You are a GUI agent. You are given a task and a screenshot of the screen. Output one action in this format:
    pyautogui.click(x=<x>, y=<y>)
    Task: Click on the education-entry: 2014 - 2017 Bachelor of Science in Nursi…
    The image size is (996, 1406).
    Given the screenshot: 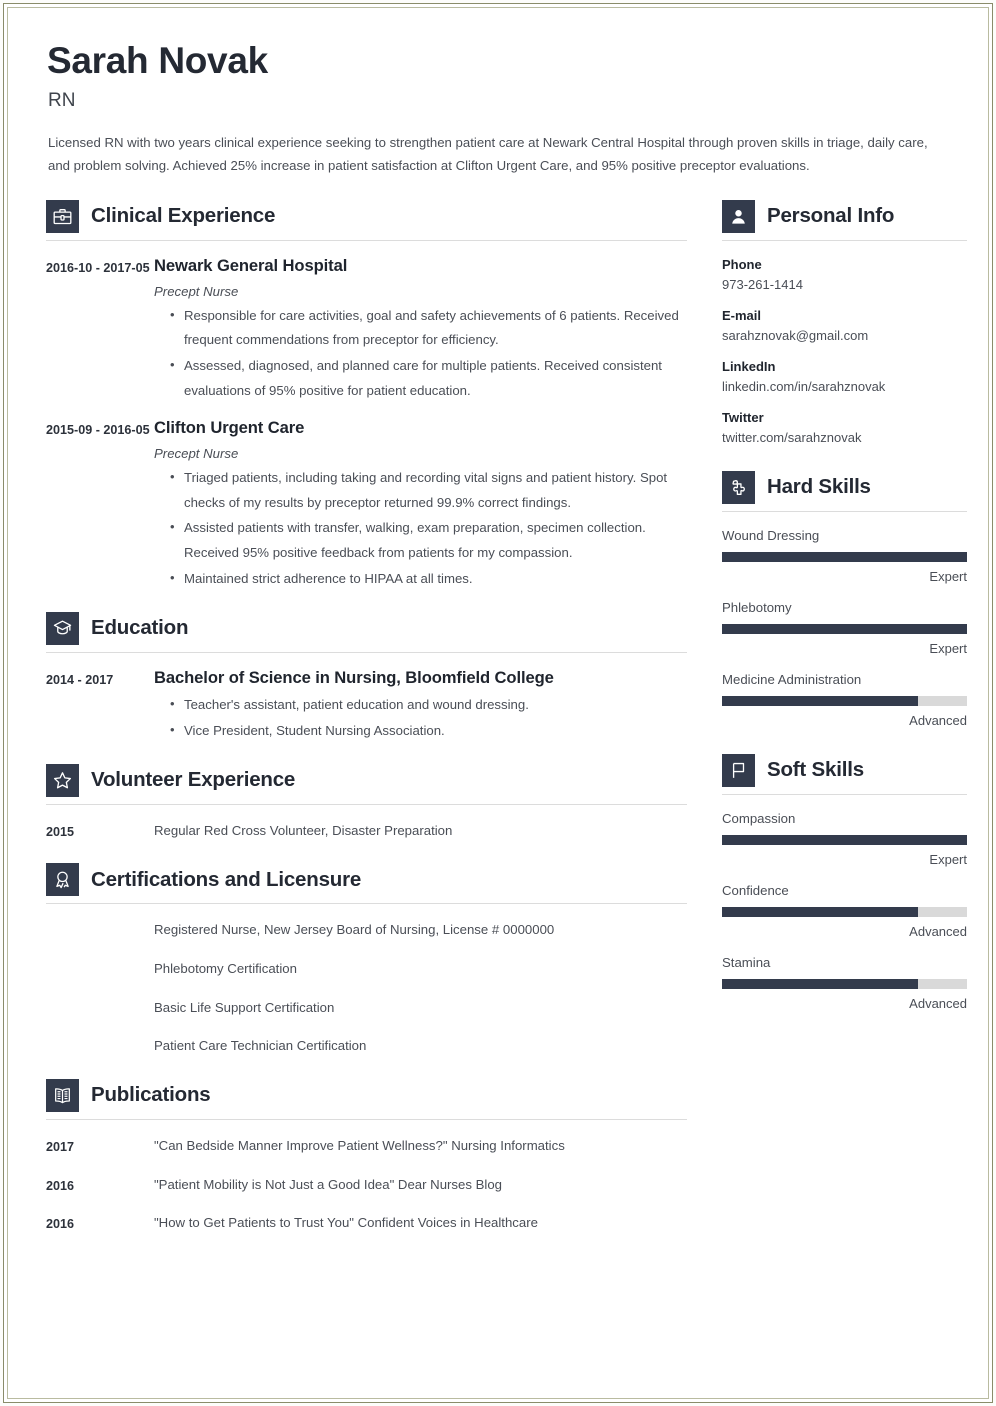 What is the action you would take?
    pyautogui.click(x=366, y=706)
    